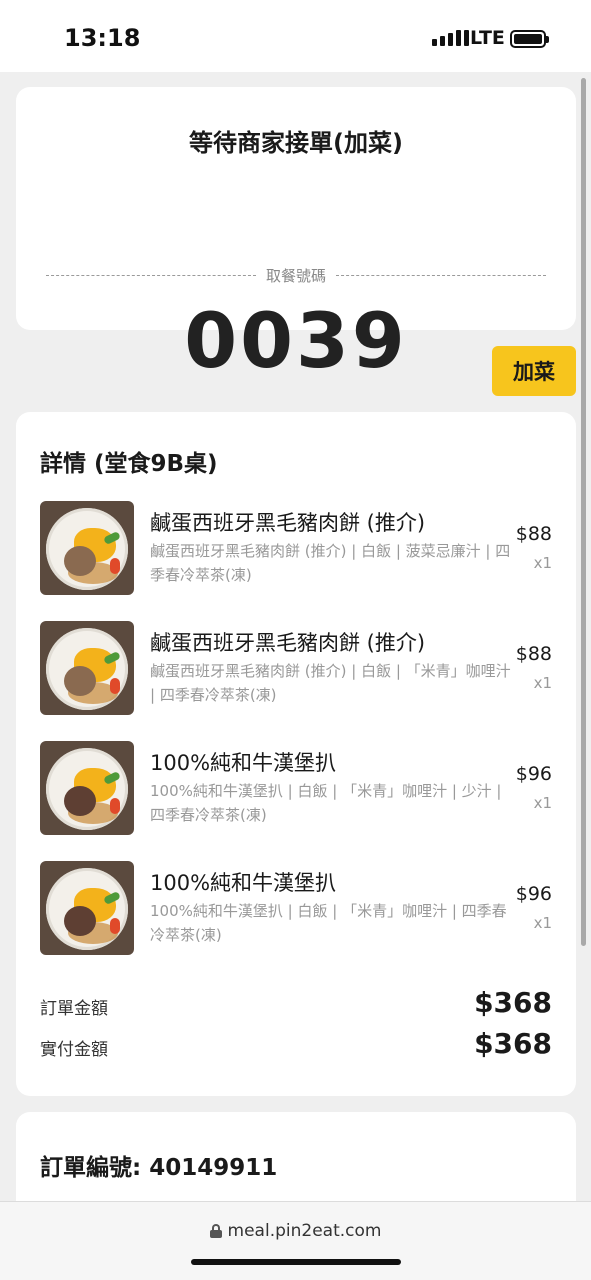  I want to click on paid-amount-value: $368, so click(513, 1043).